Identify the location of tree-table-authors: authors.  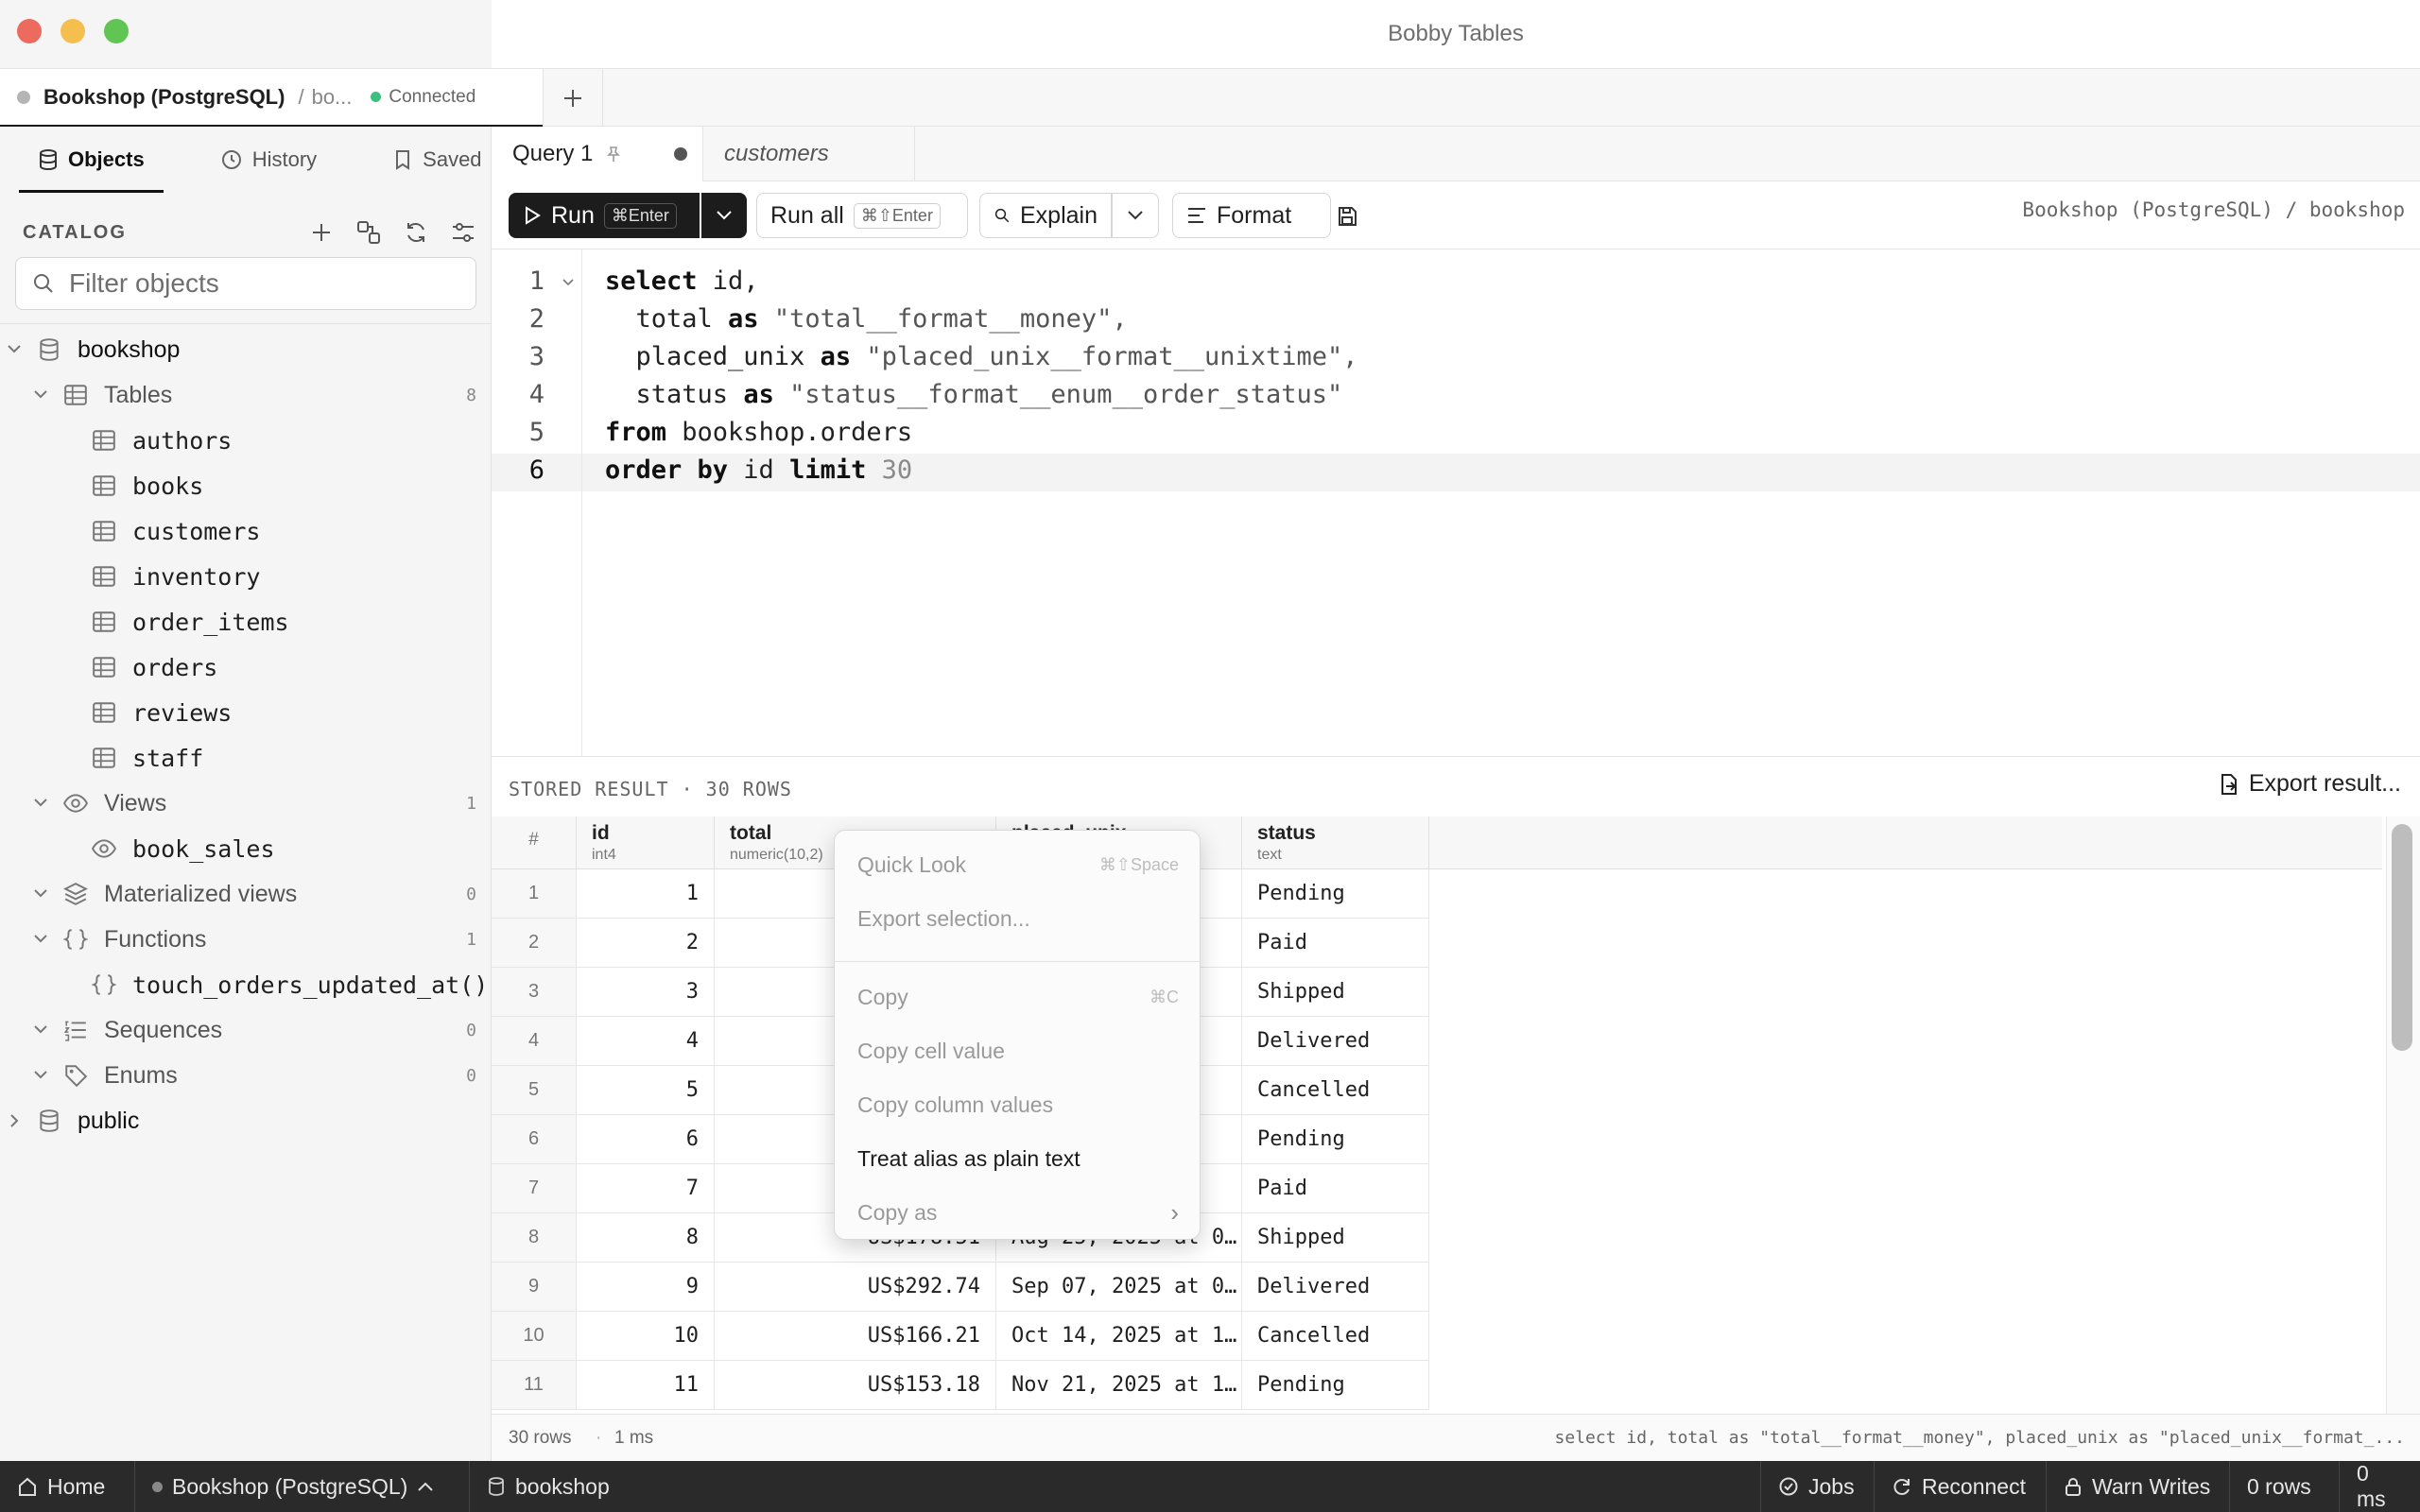
(246, 440).